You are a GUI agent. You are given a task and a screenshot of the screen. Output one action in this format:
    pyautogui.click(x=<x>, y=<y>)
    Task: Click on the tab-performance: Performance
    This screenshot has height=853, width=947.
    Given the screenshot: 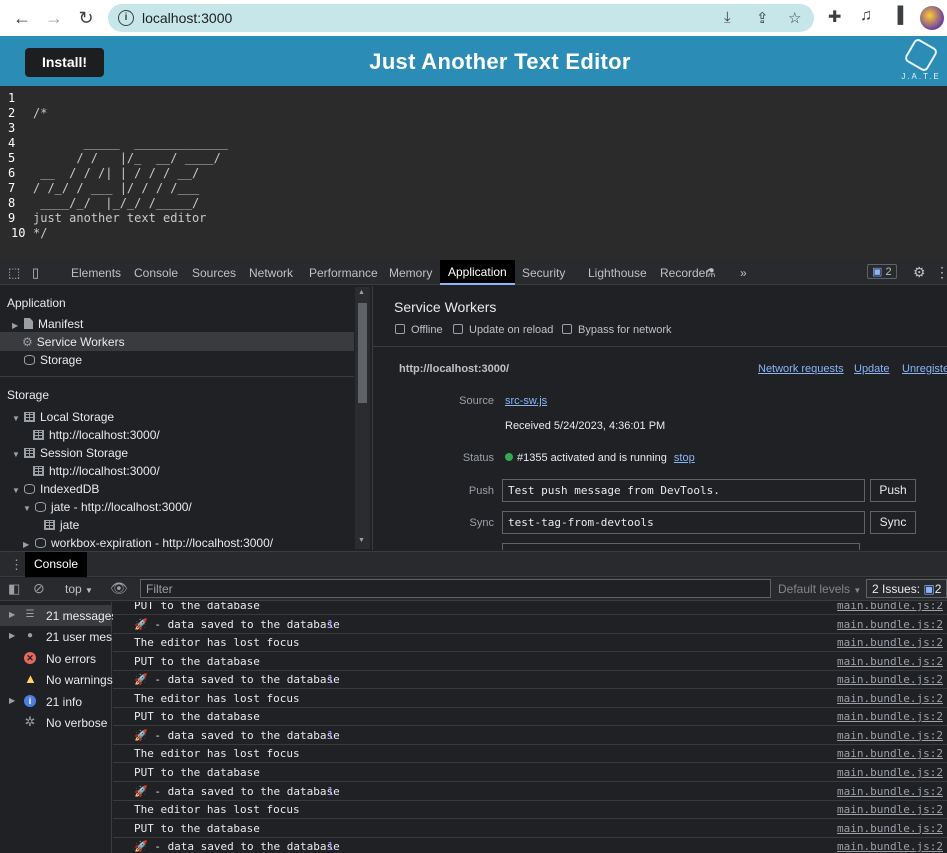 What is the action you would take?
    pyautogui.click(x=343, y=273)
    